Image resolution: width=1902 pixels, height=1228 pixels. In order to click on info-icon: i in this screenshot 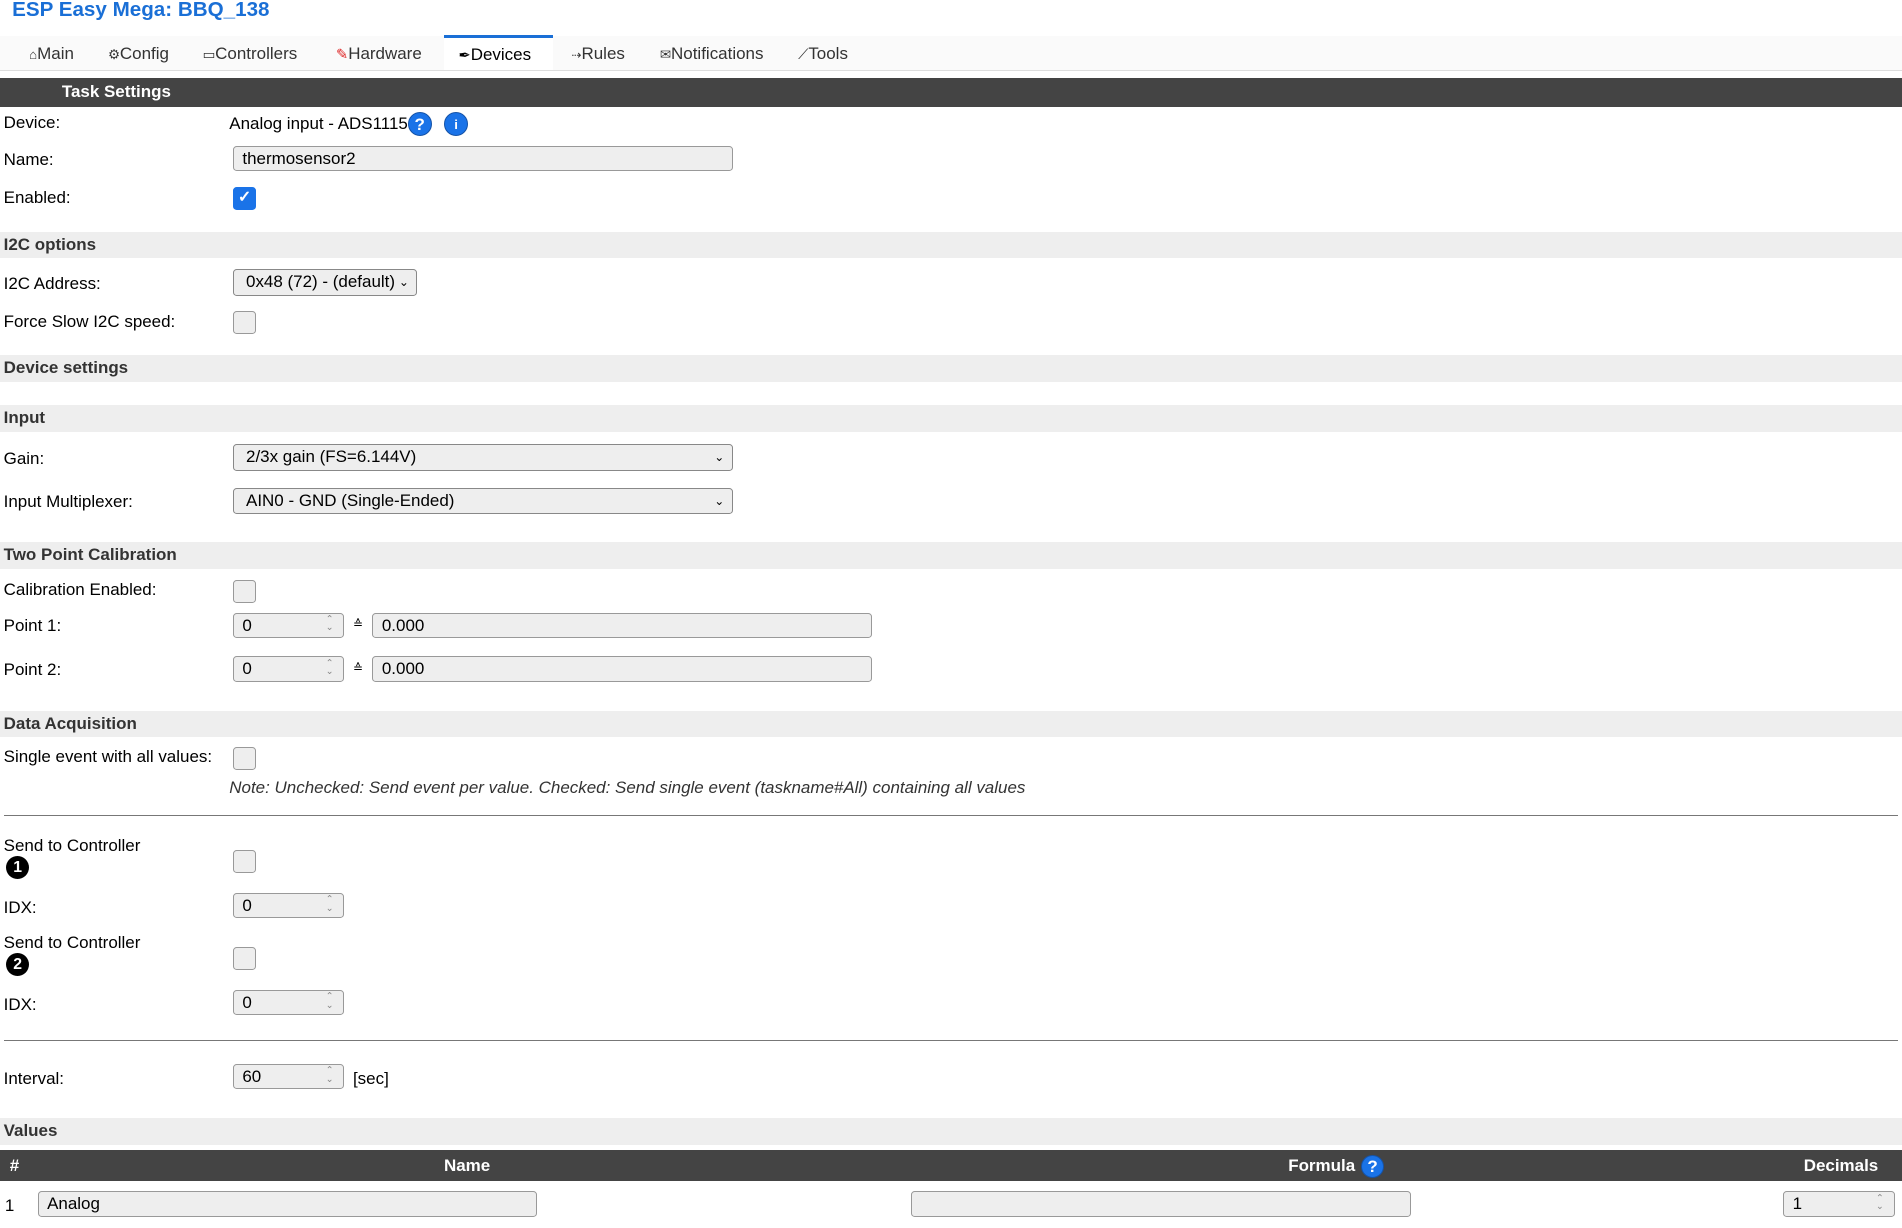, I will do `click(456, 123)`.